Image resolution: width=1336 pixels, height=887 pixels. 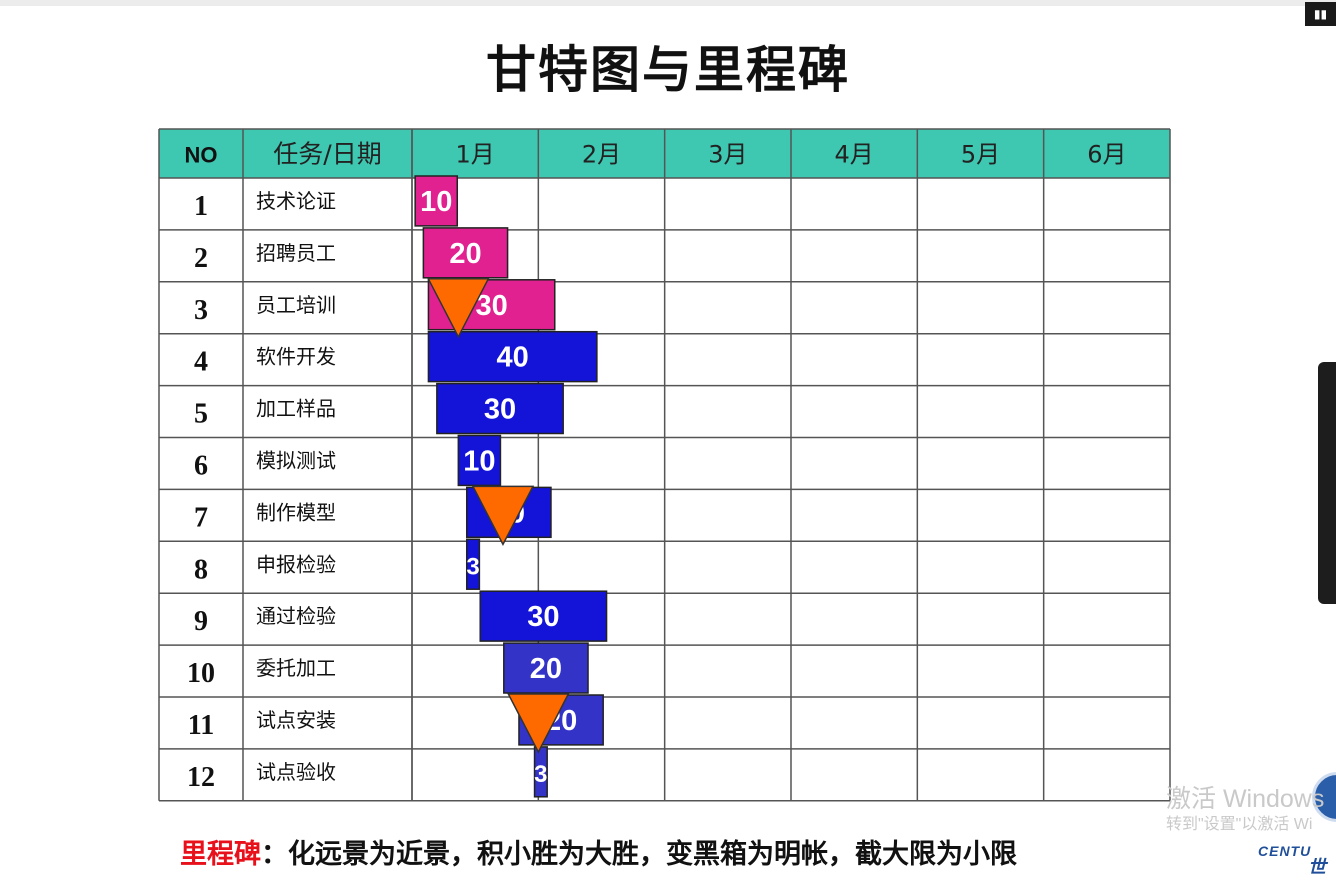 What do you see at coordinates (1285, 851) in the screenshot?
I see `brand-line1: CENTU` at bounding box center [1285, 851].